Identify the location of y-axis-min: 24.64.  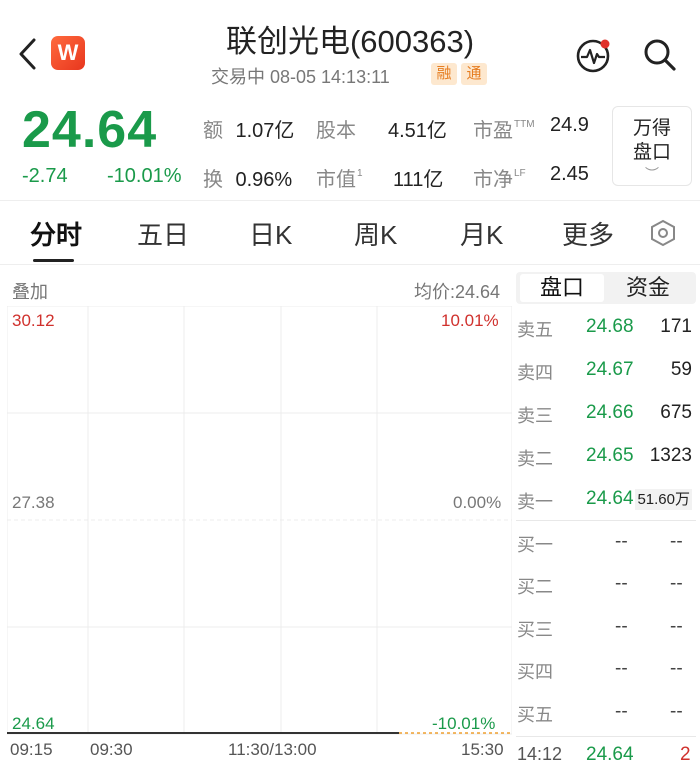
(33, 723).